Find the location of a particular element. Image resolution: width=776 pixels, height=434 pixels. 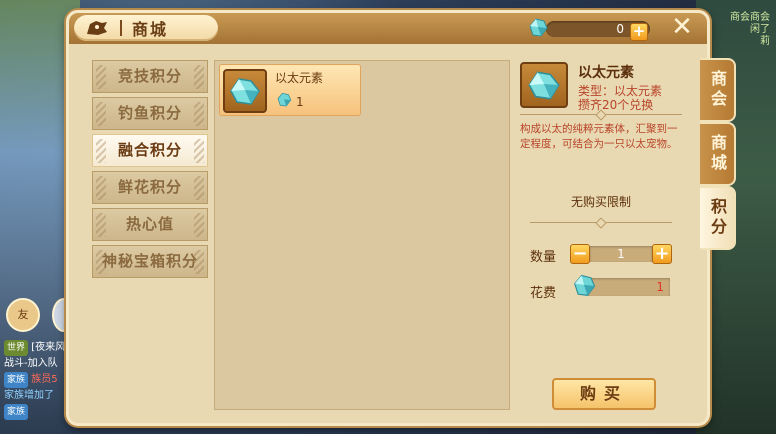

detail-item-name: 以太元素 is located at coordinates (606, 73).